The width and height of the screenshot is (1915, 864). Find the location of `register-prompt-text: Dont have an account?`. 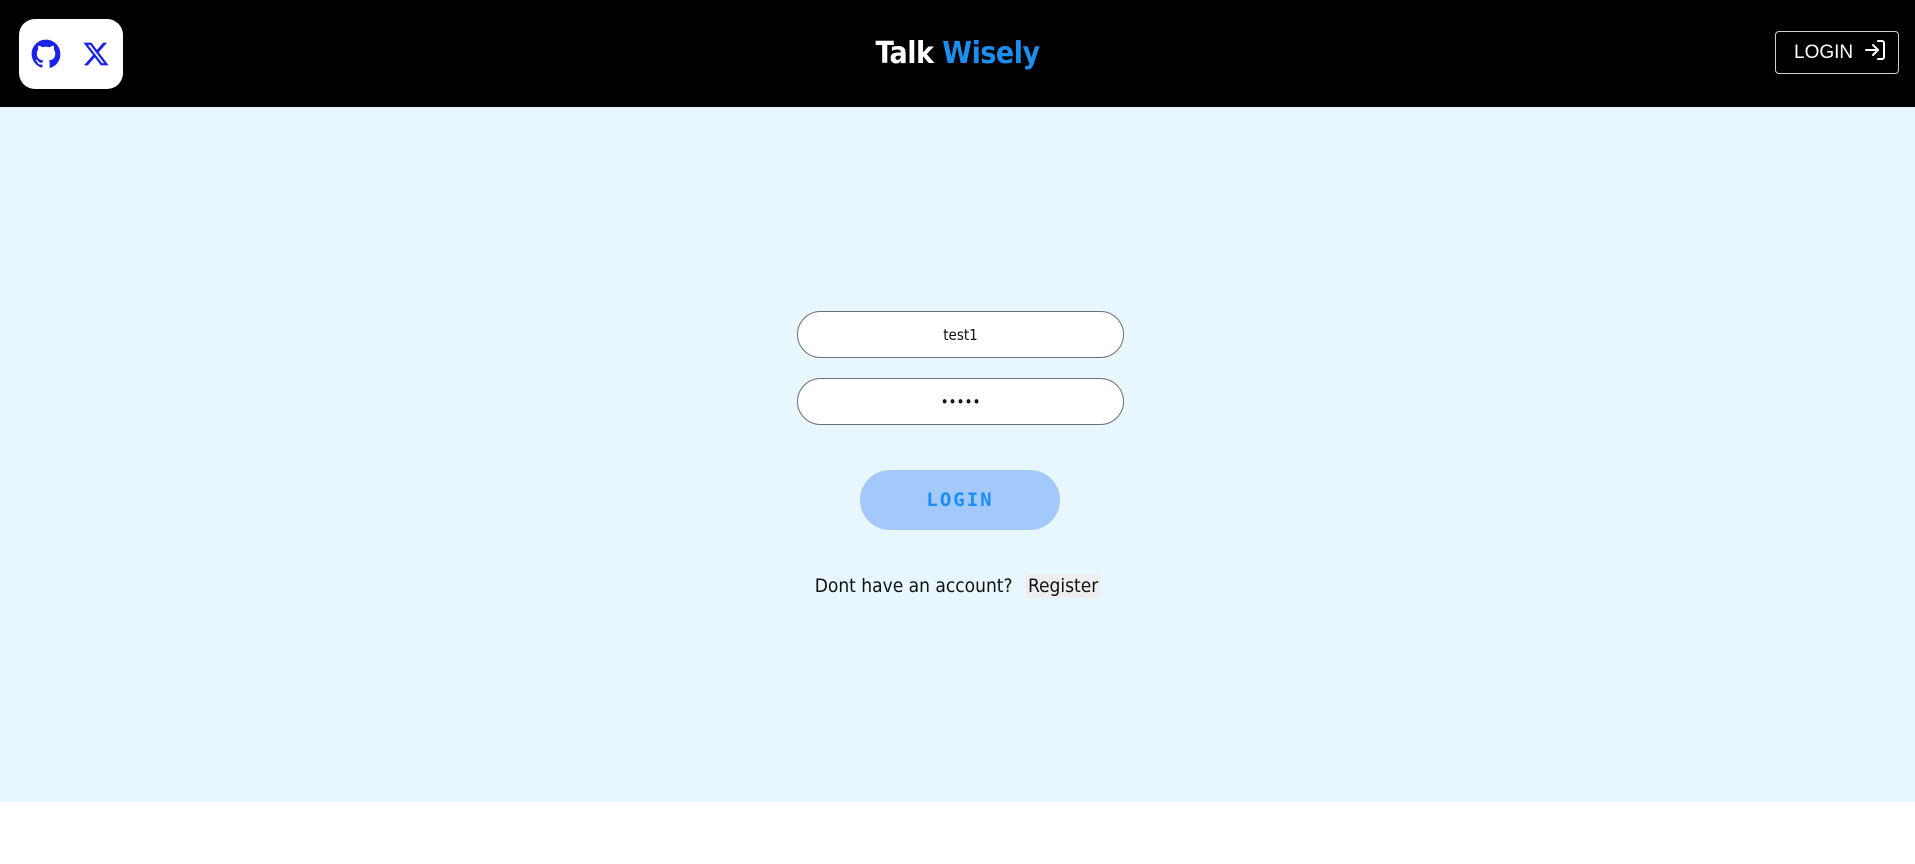

register-prompt-text: Dont have an account? is located at coordinates (913, 586).